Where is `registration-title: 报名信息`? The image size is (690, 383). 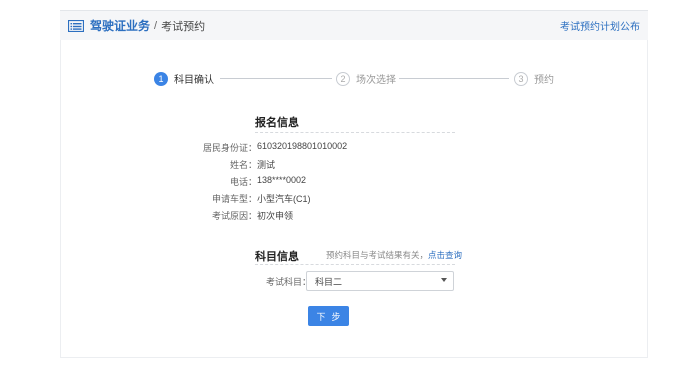 registration-title: 报名信息 is located at coordinates (277, 123).